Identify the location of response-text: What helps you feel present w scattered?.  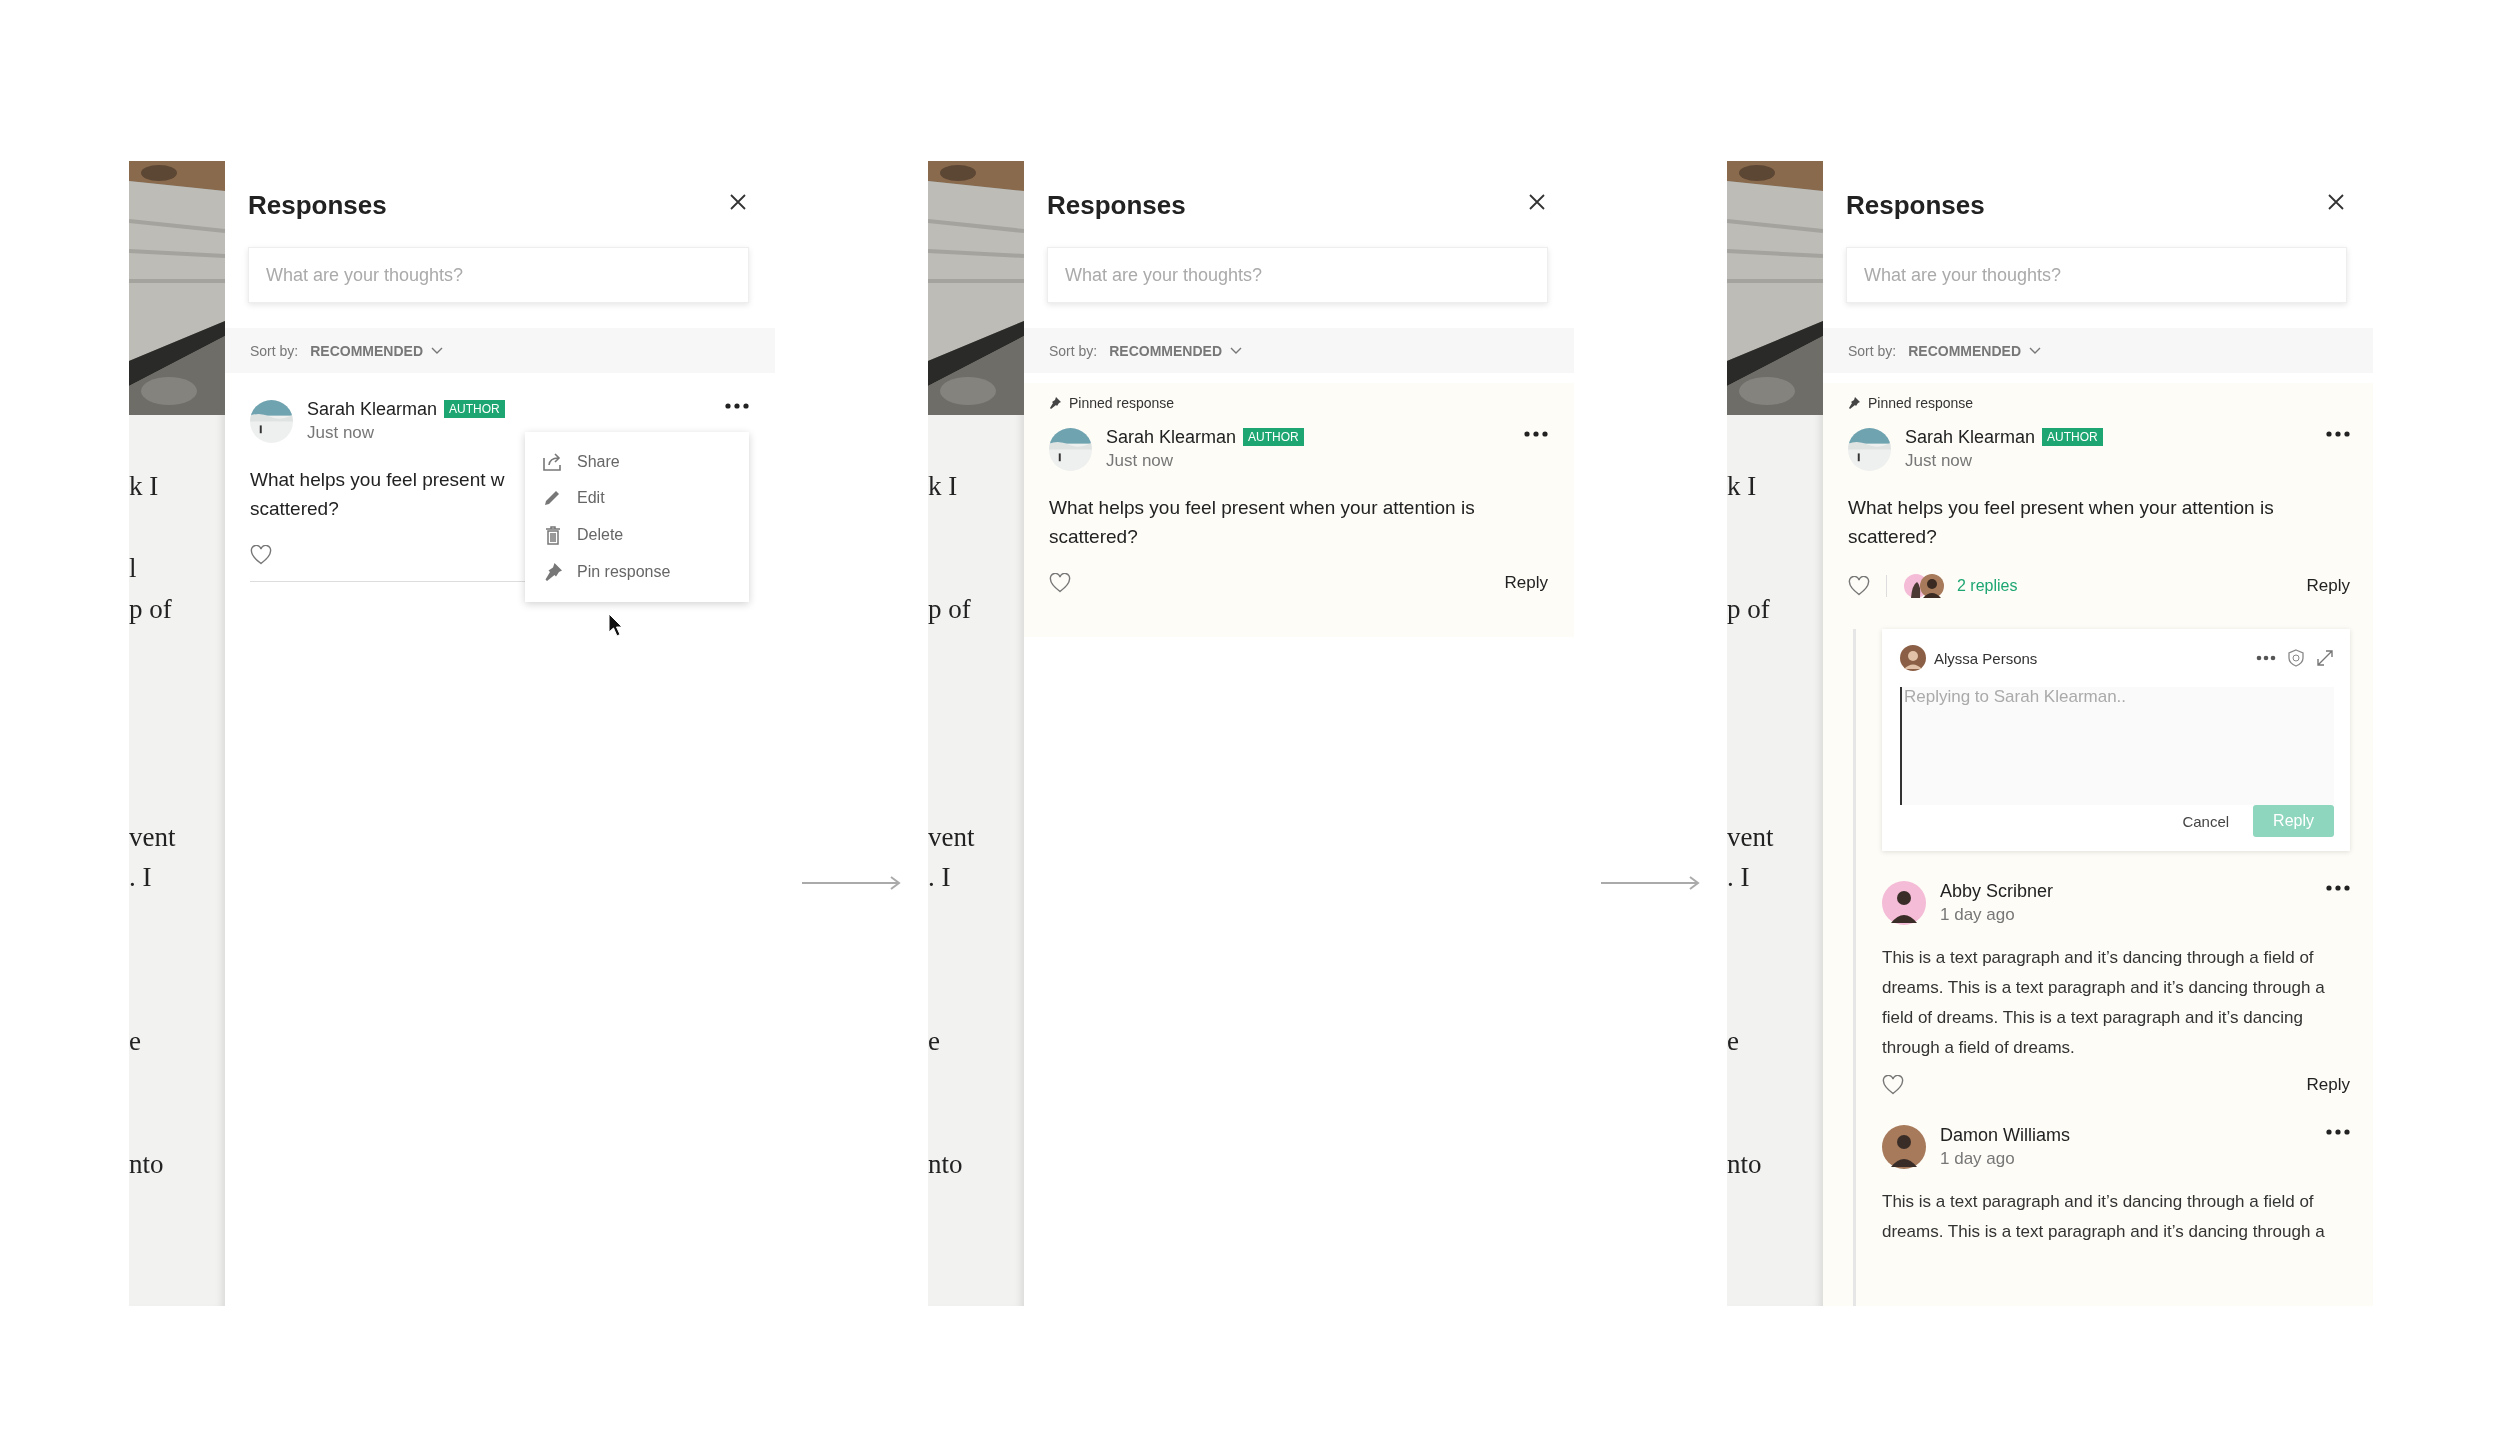
(377, 494).